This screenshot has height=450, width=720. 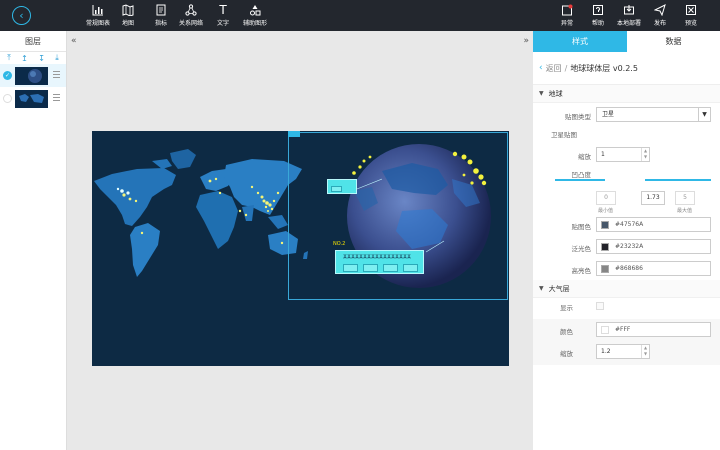 I want to click on preview-icon, so click(x=691, y=10).